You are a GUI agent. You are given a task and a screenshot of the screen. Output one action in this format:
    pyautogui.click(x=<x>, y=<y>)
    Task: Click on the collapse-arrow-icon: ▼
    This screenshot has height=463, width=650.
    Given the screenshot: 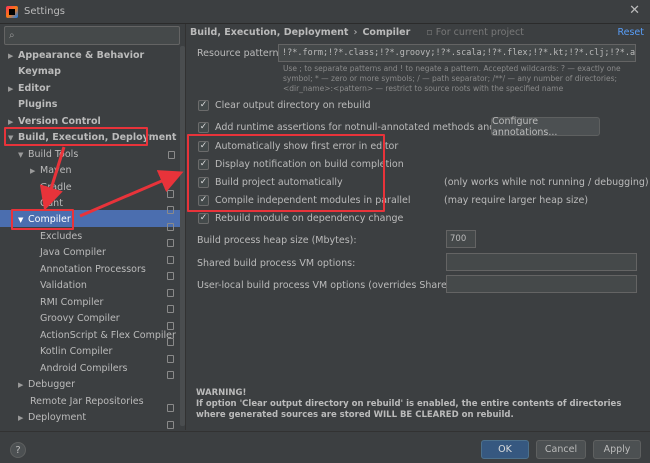 What is the action you would take?
    pyautogui.click(x=23, y=155)
    